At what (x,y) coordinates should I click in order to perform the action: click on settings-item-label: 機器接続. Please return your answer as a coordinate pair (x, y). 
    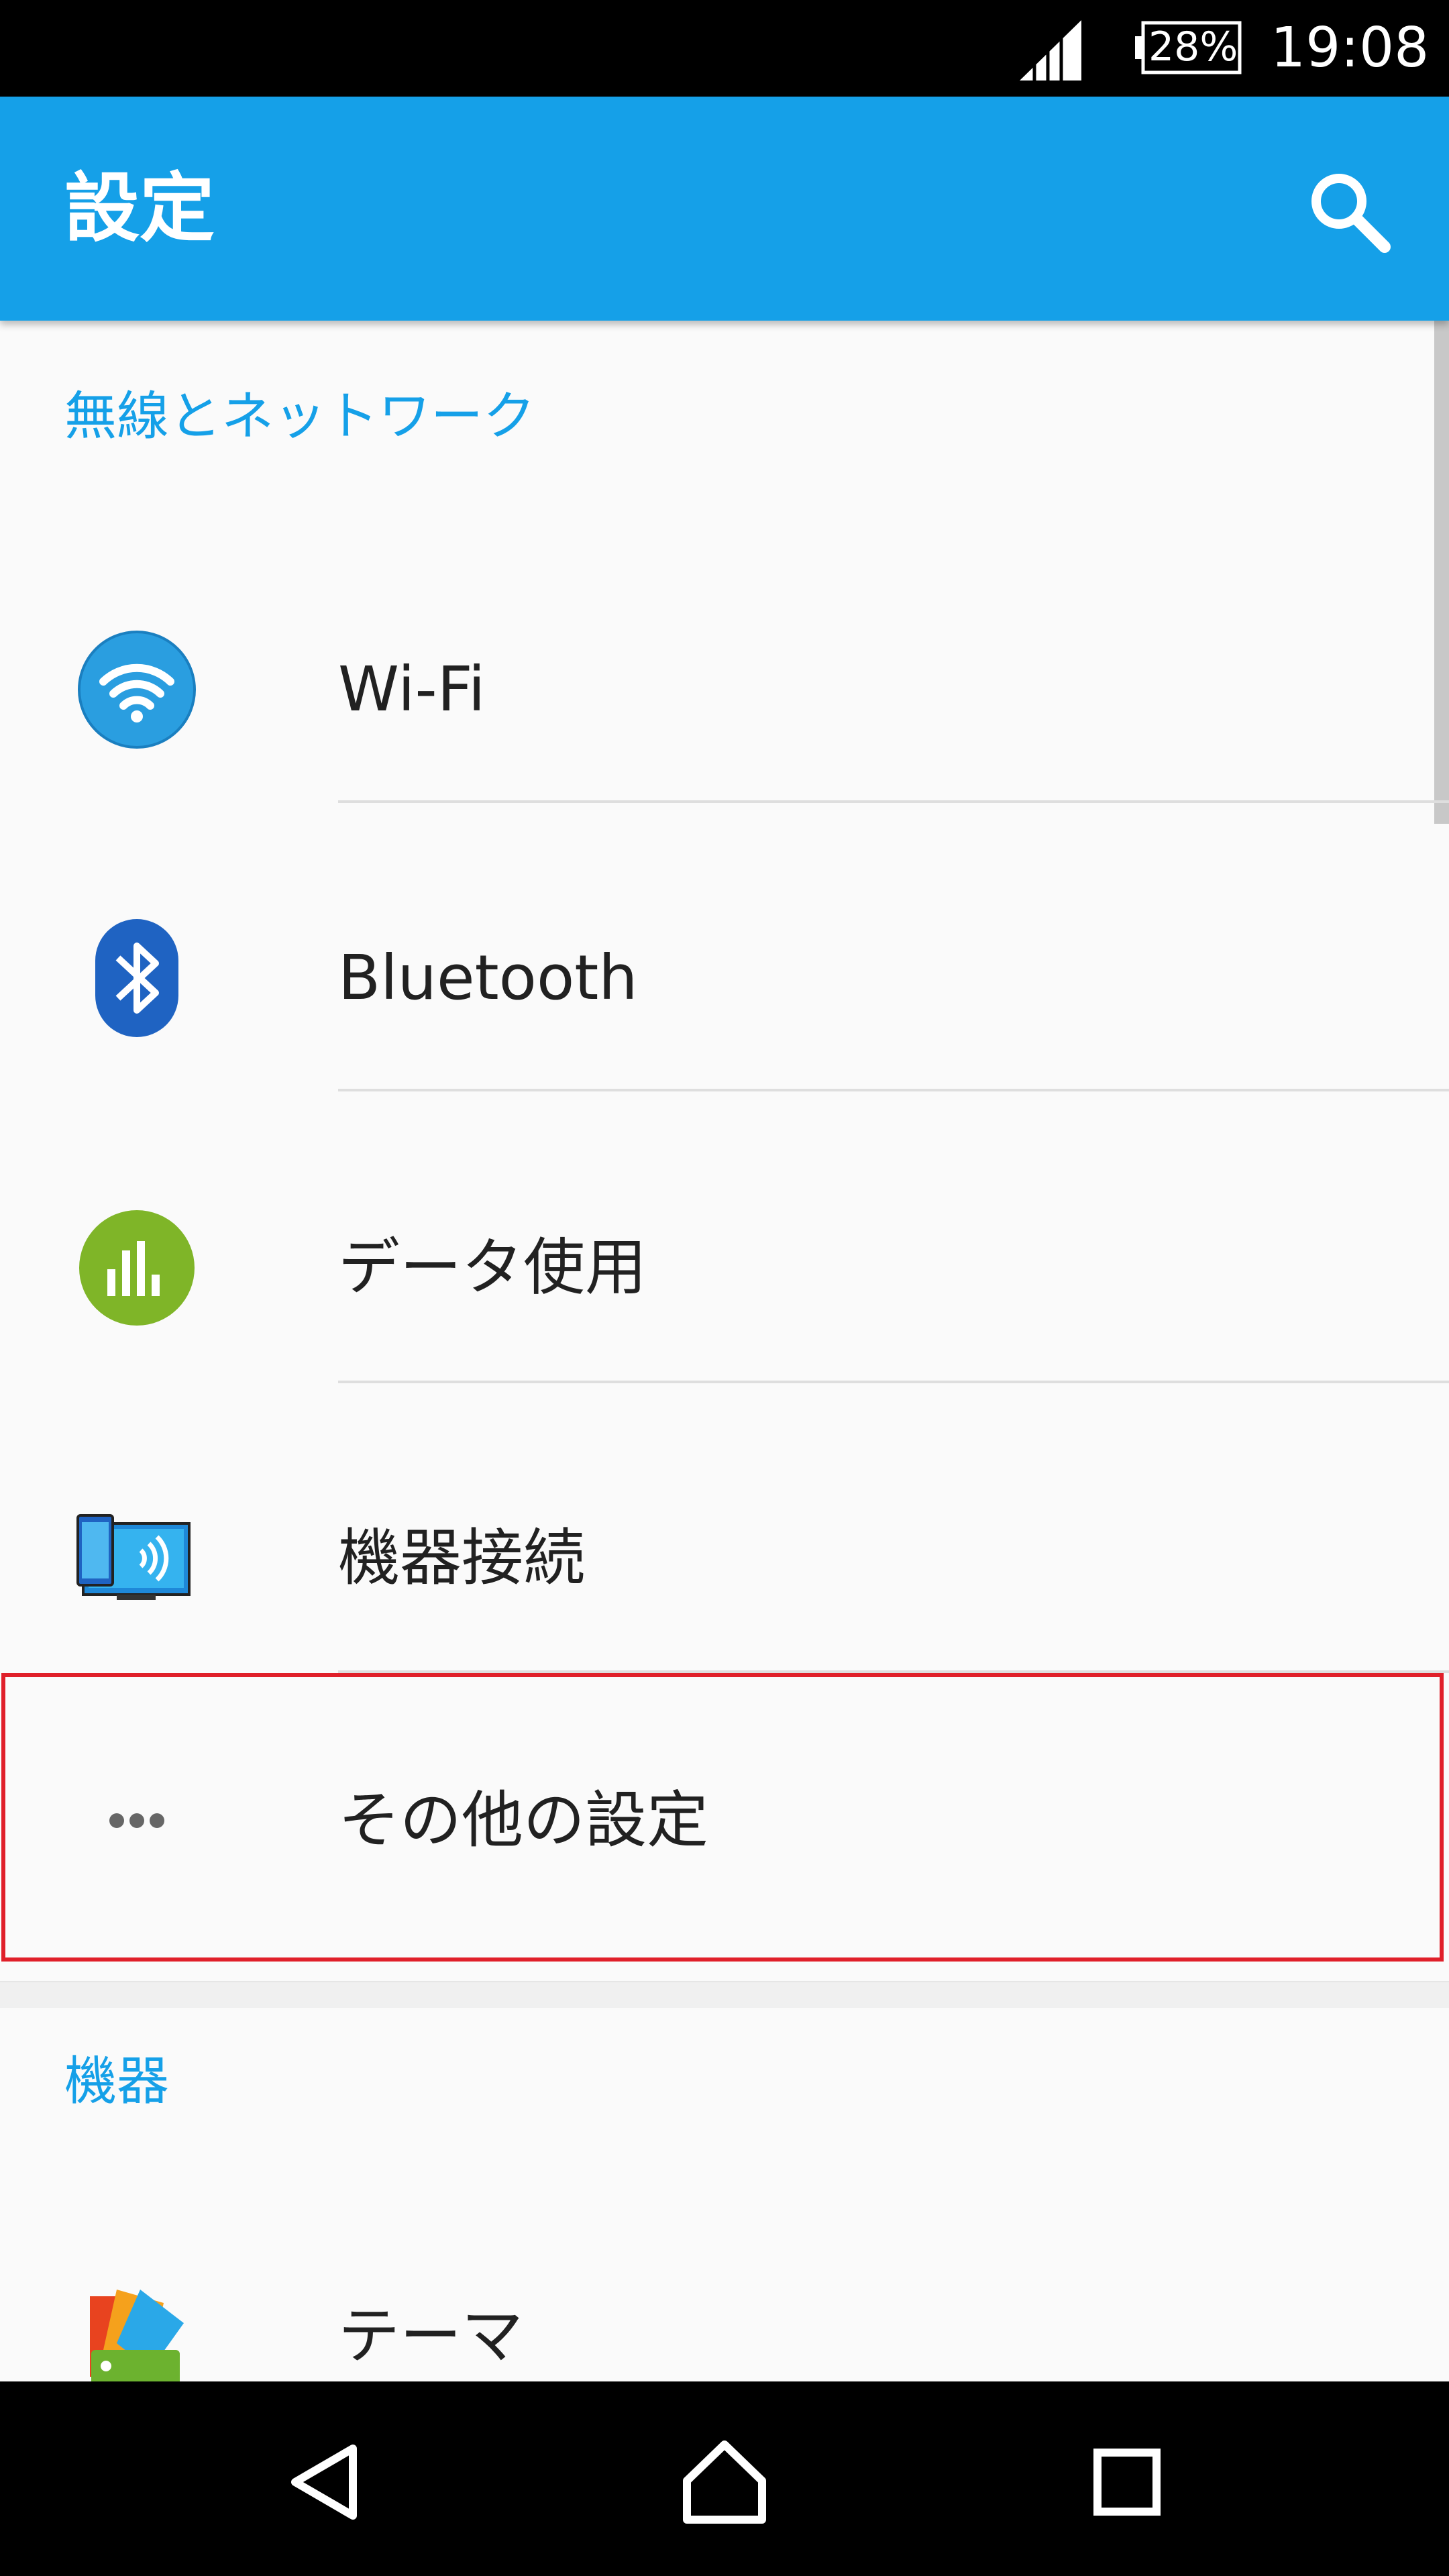
    Looking at the image, I should click on (462, 1558).